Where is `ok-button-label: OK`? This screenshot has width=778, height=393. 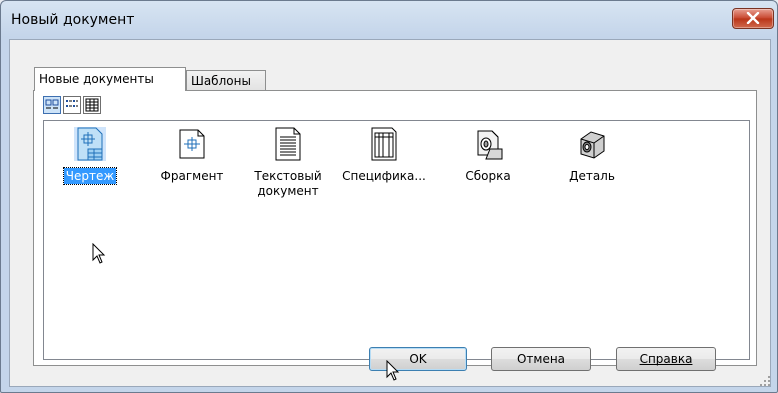 ok-button-label: OK is located at coordinates (418, 359).